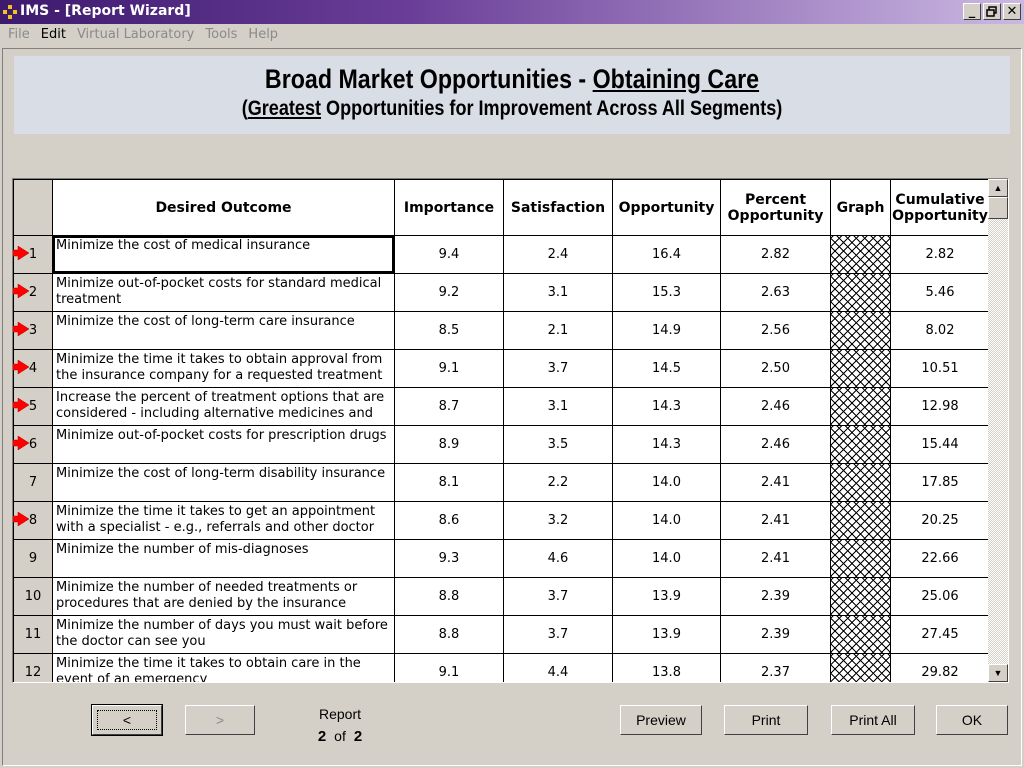 This screenshot has width=1024, height=768. I want to click on cumulative-opportunity-cell: 27.45, so click(940, 634).